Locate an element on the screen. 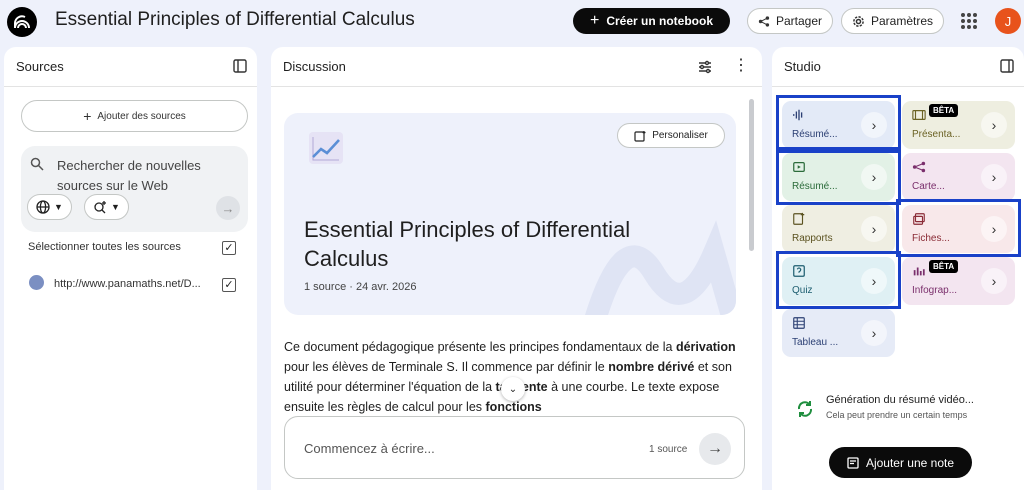 The width and height of the screenshot is (1024, 490). add-note-button: Ajouter une note is located at coordinates (900, 462).